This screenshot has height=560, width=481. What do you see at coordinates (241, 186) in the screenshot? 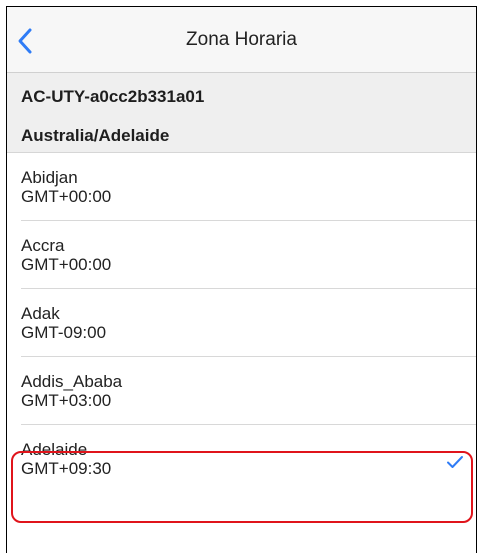
I see `timezone-item-abidjan: Abidjan GMT+00:00` at bounding box center [241, 186].